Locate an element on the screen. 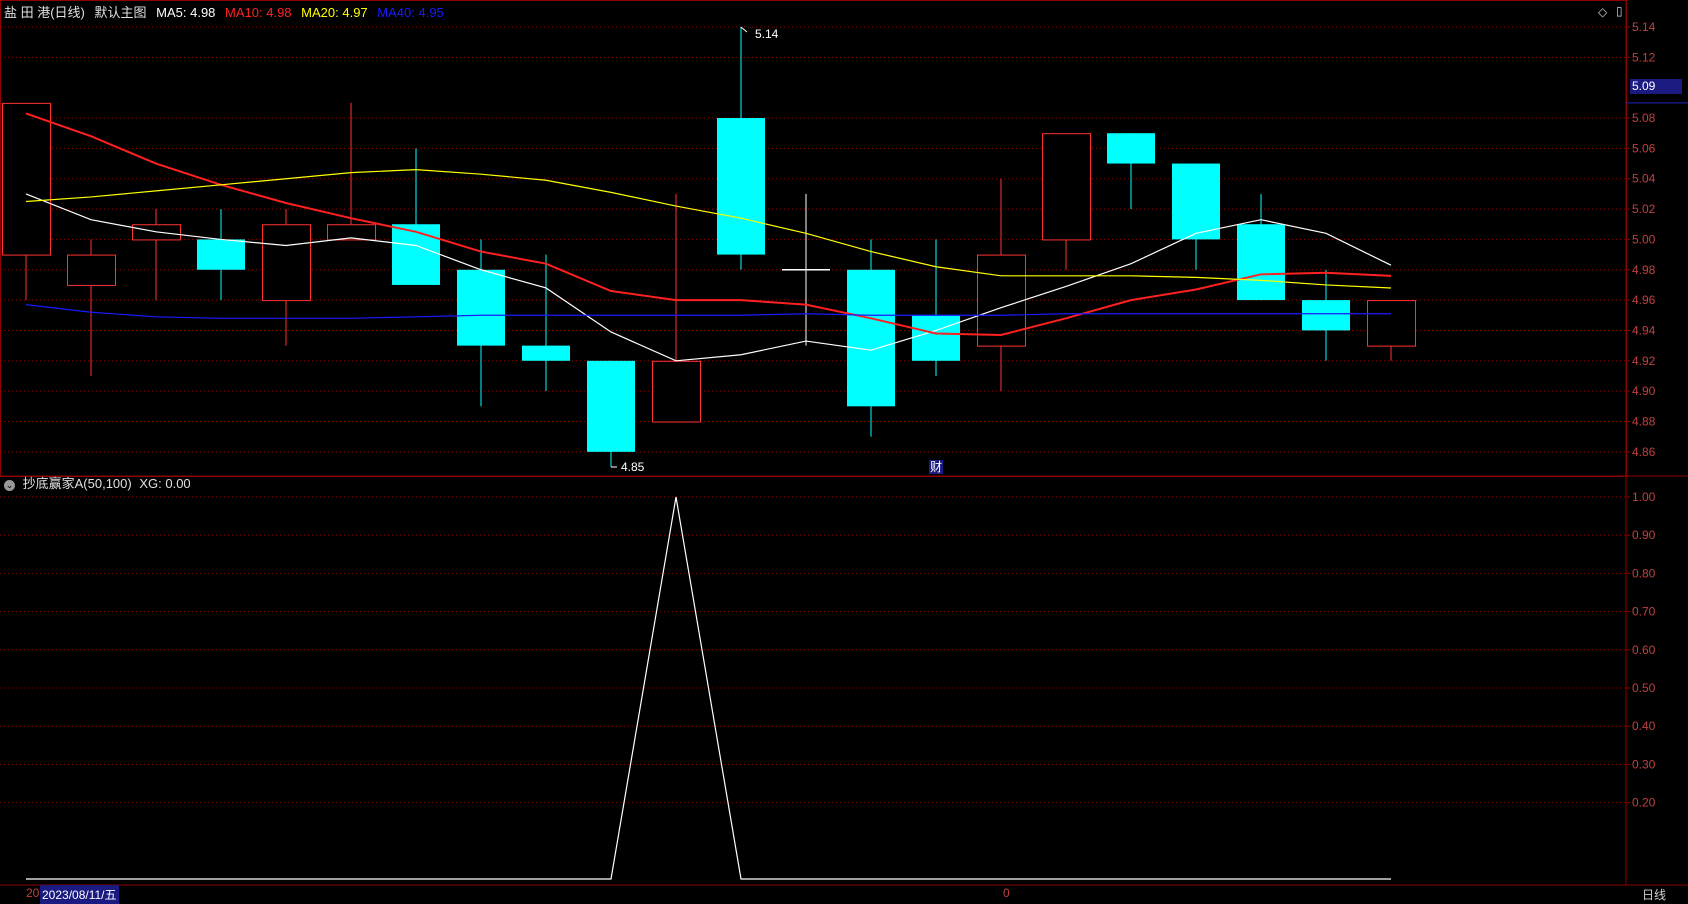 This screenshot has width=1688, height=904. indicator-header: ⌄ 抄底赢家A(50,100) XG: 0.00 is located at coordinates (100, 484).